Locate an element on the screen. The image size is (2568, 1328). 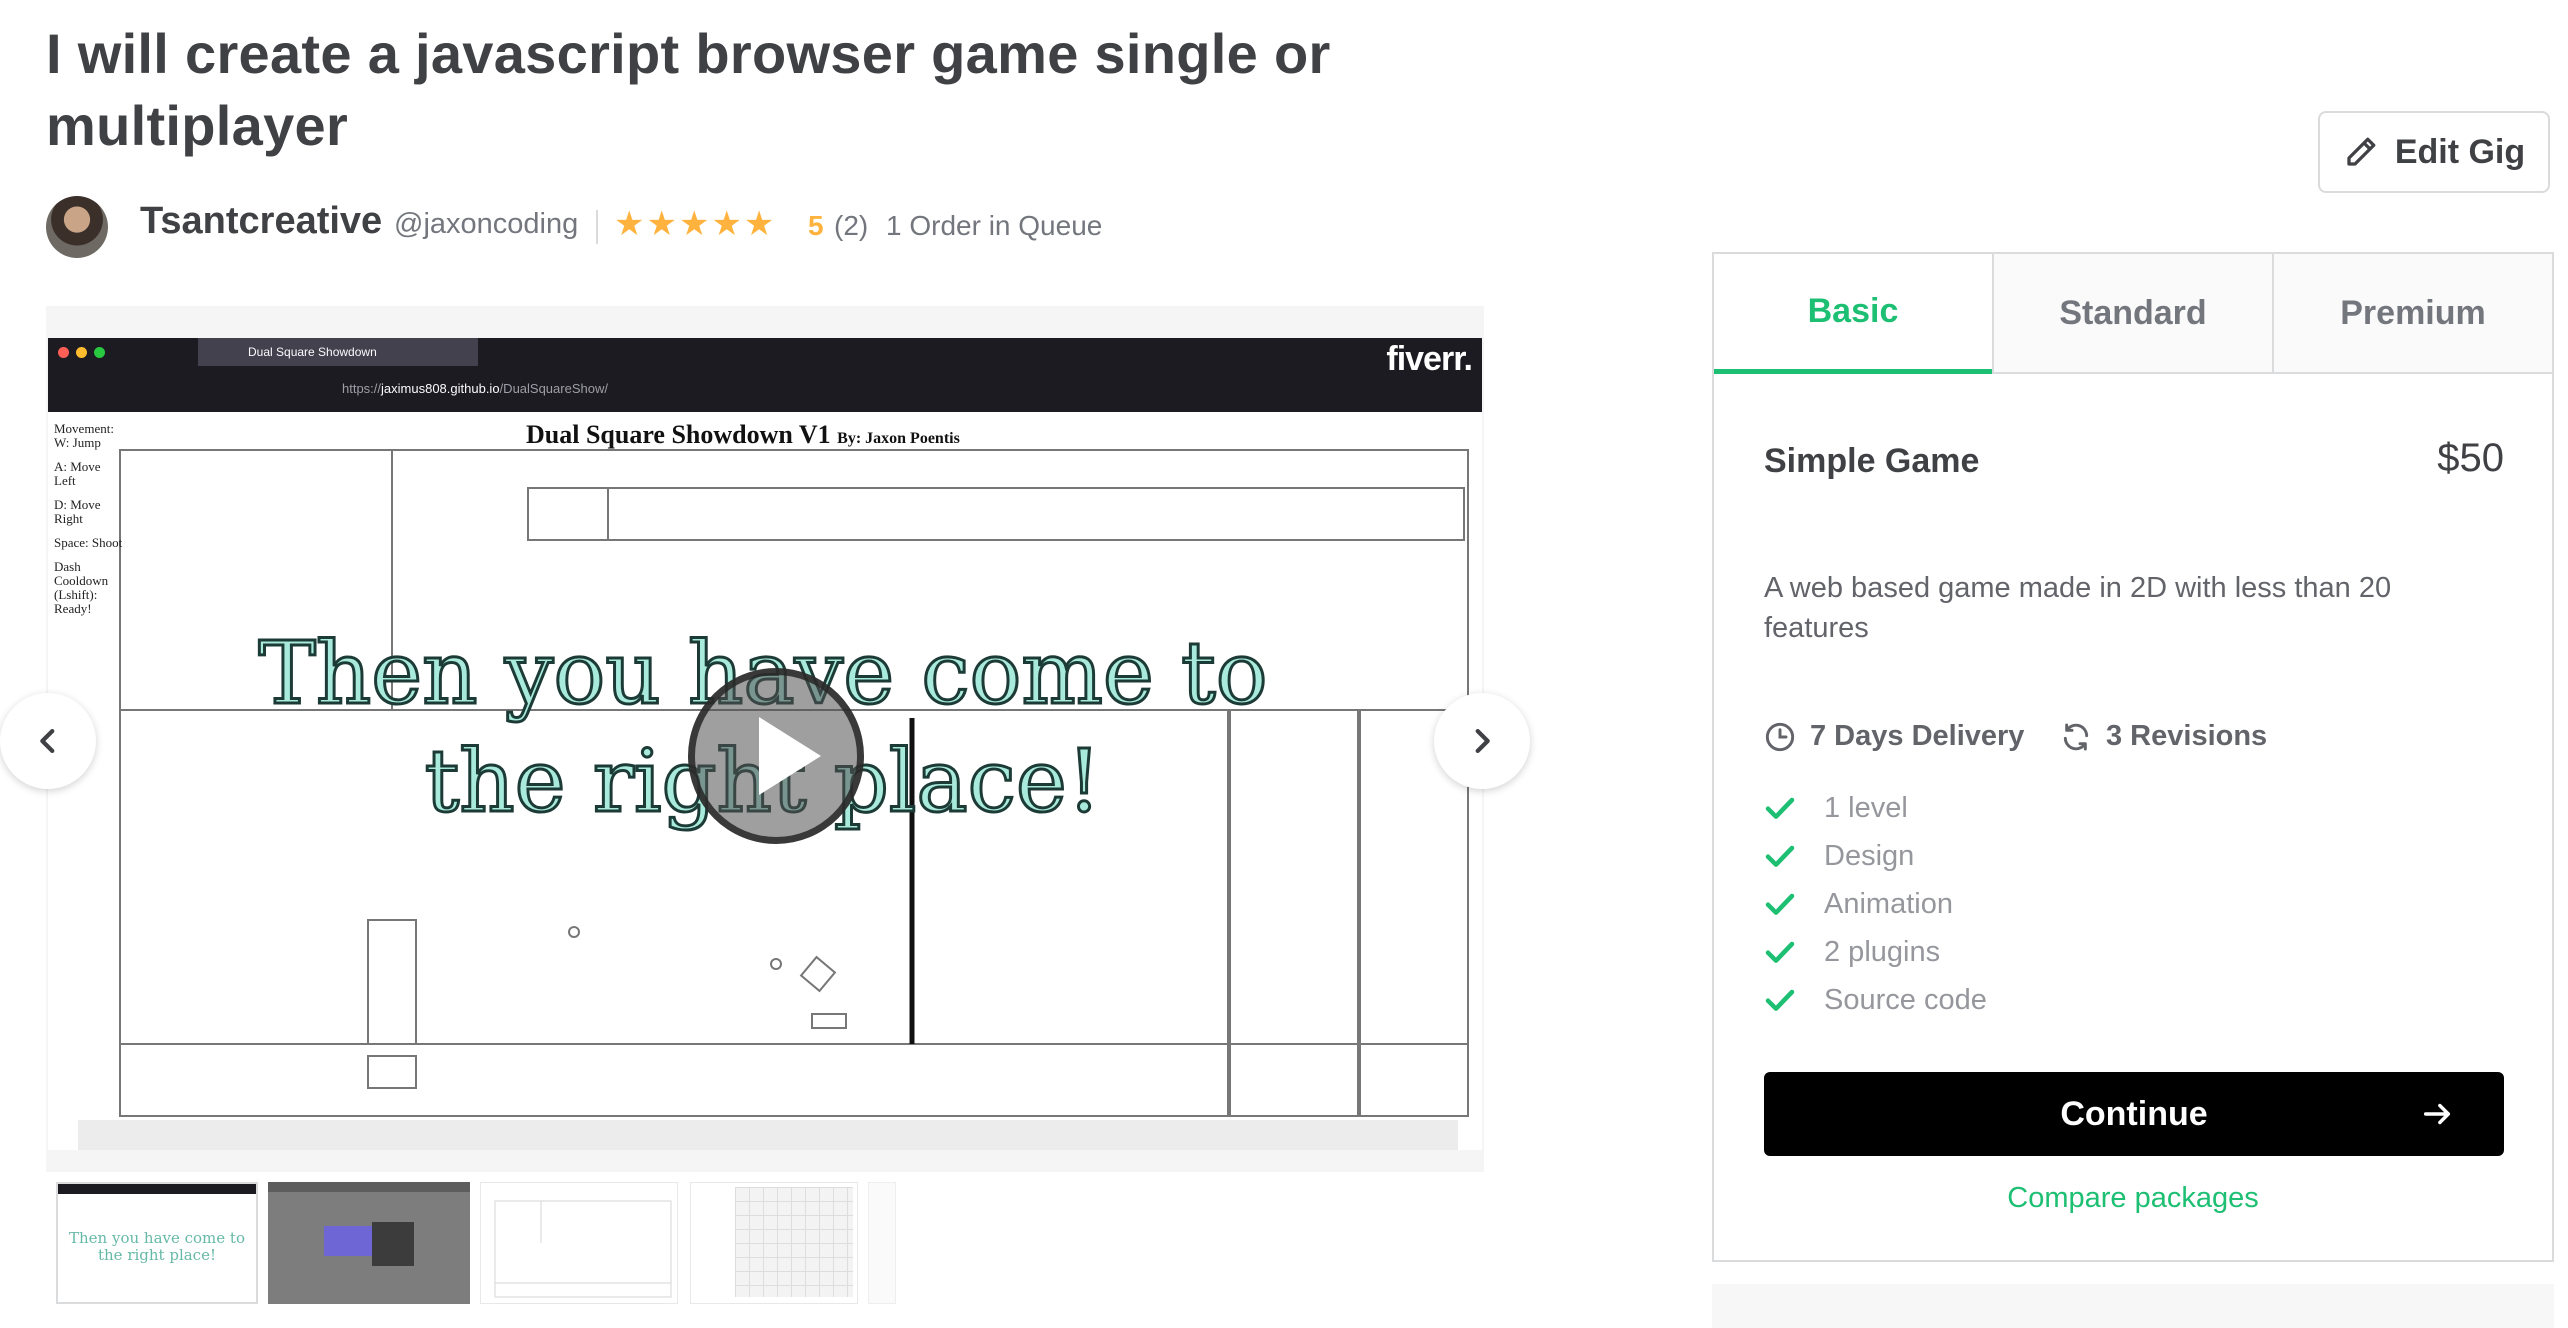
contact-seller-panel is located at coordinates (2133, 1306).